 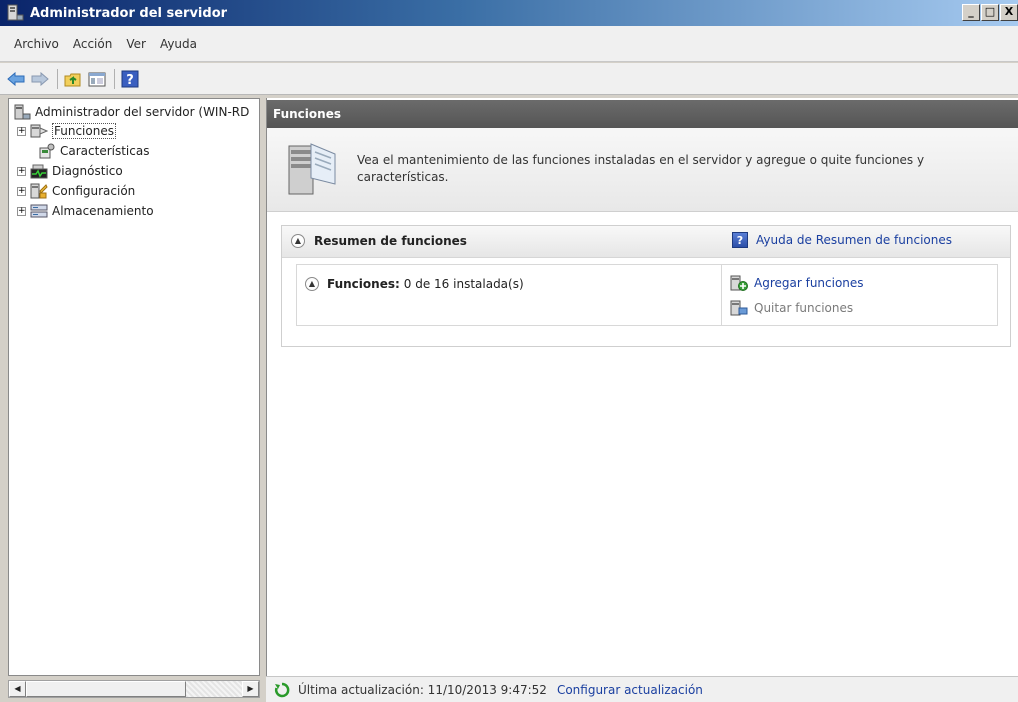 I want to click on forward-button, so click(x=40, y=79).